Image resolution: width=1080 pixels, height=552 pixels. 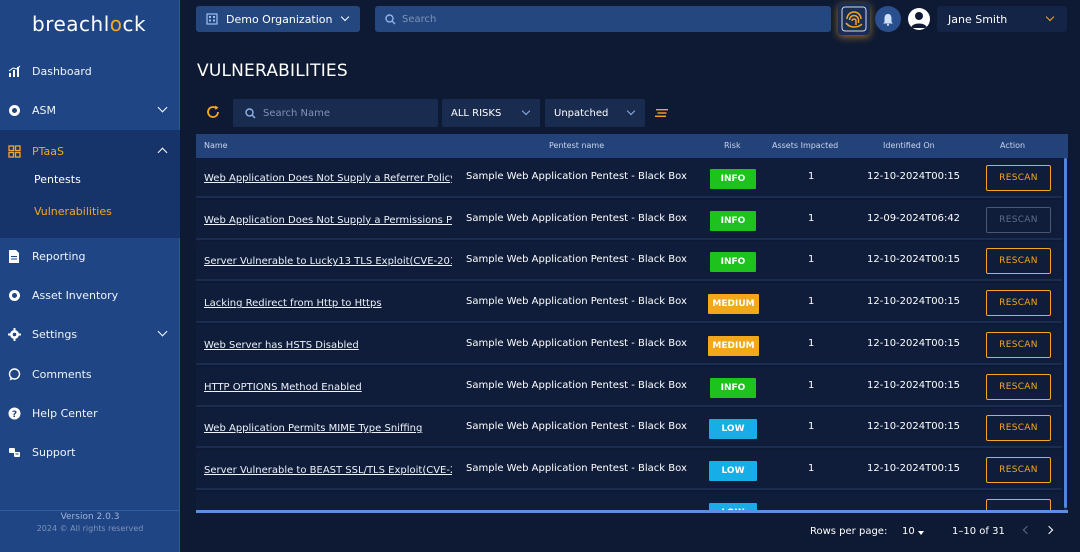 What do you see at coordinates (1002, 19) in the screenshot?
I see `user-menu: Jane Smith` at bounding box center [1002, 19].